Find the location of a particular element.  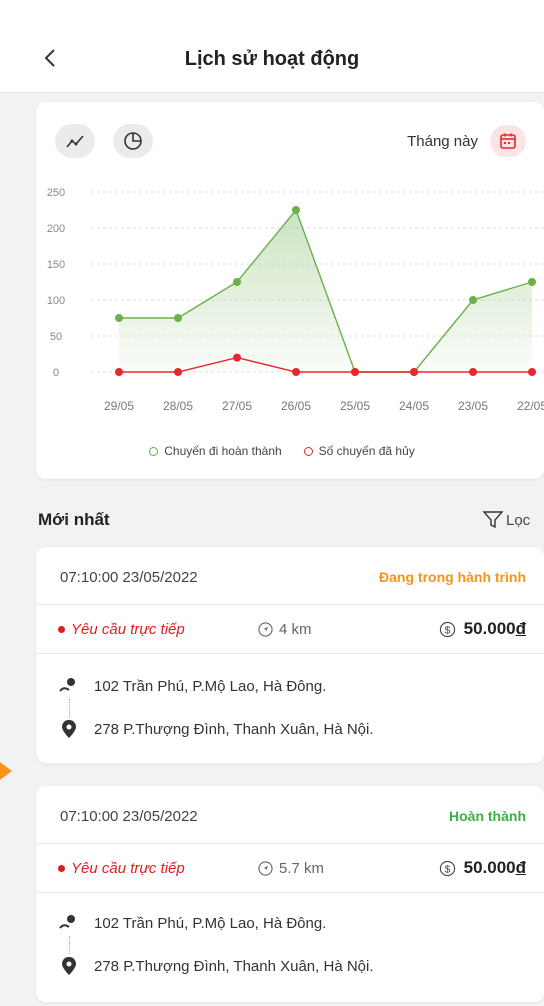

line-chart-toggle is located at coordinates (75, 141).